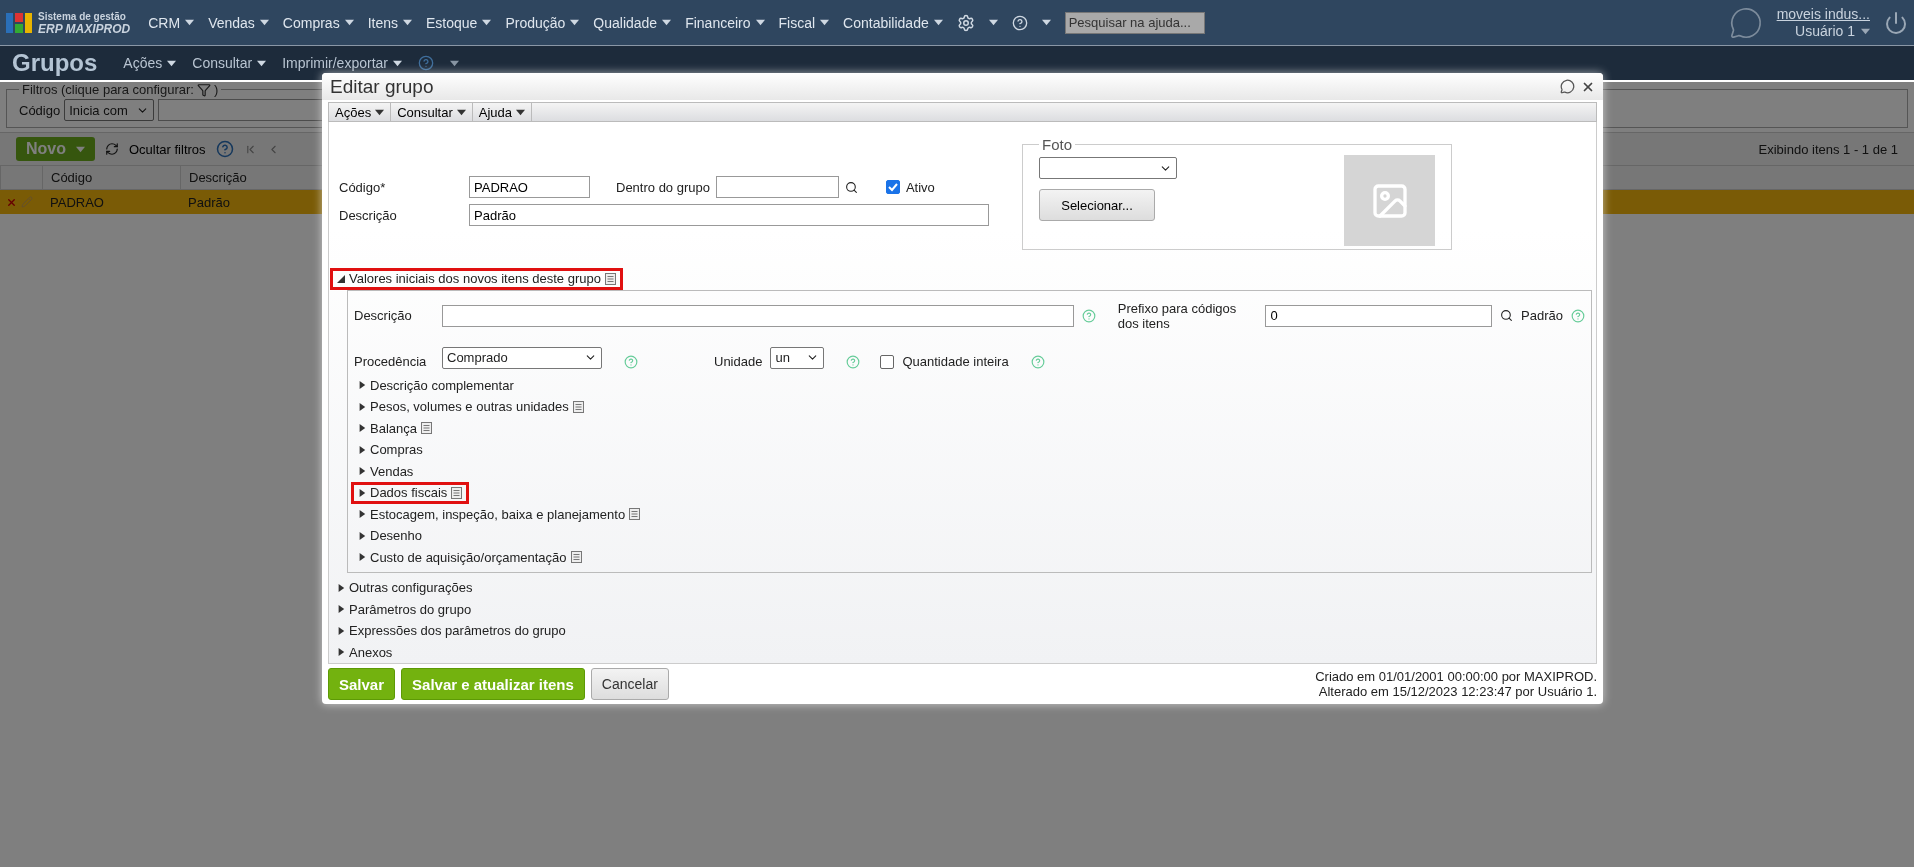 Image resolution: width=1914 pixels, height=867 pixels. Describe the element at coordinates (108, 89) in the screenshot. I see `filter-legend: Filtros (clique para configurar:` at that location.